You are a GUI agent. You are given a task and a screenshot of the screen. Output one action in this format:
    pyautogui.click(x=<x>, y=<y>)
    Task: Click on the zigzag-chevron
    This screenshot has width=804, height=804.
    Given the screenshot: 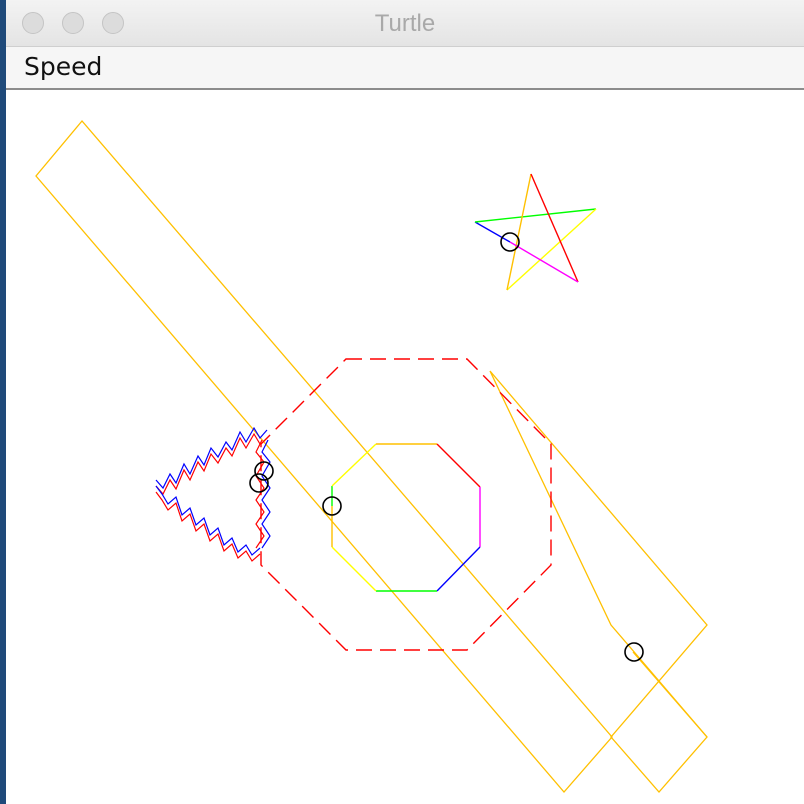 What is the action you would take?
    pyautogui.click(x=213, y=494)
    